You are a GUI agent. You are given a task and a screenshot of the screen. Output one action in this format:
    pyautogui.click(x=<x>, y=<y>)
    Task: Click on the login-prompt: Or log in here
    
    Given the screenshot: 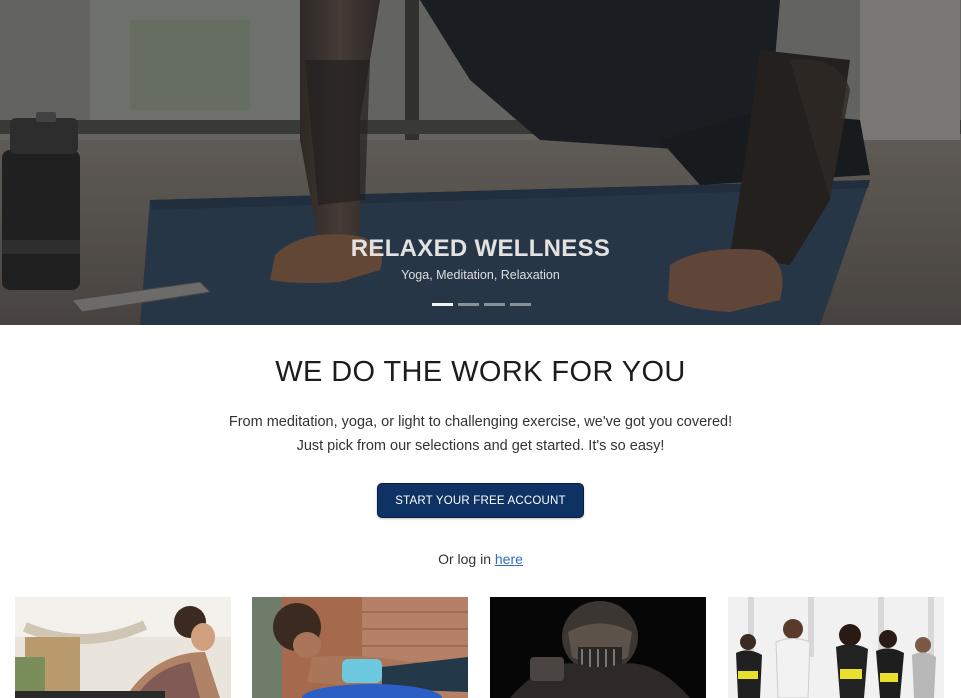 What is the action you would take?
    pyautogui.click(x=480, y=559)
    